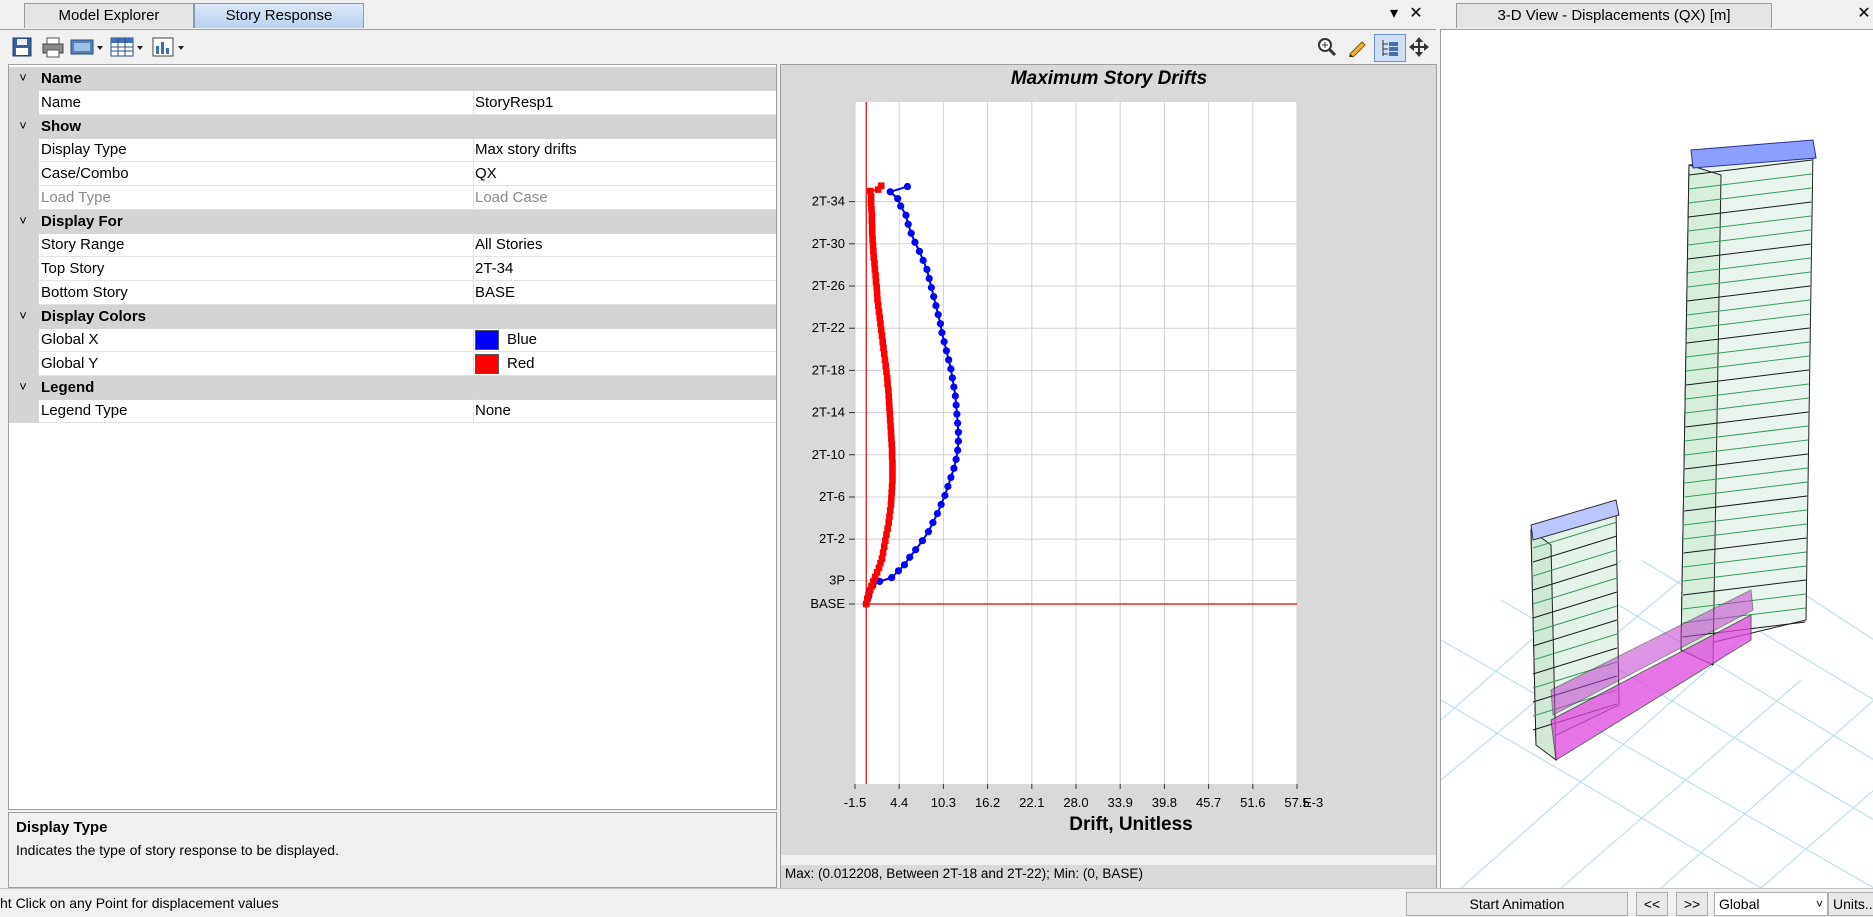  Describe the element at coordinates (392, 79) in the screenshot. I see `category-name: ˅ Name` at that location.